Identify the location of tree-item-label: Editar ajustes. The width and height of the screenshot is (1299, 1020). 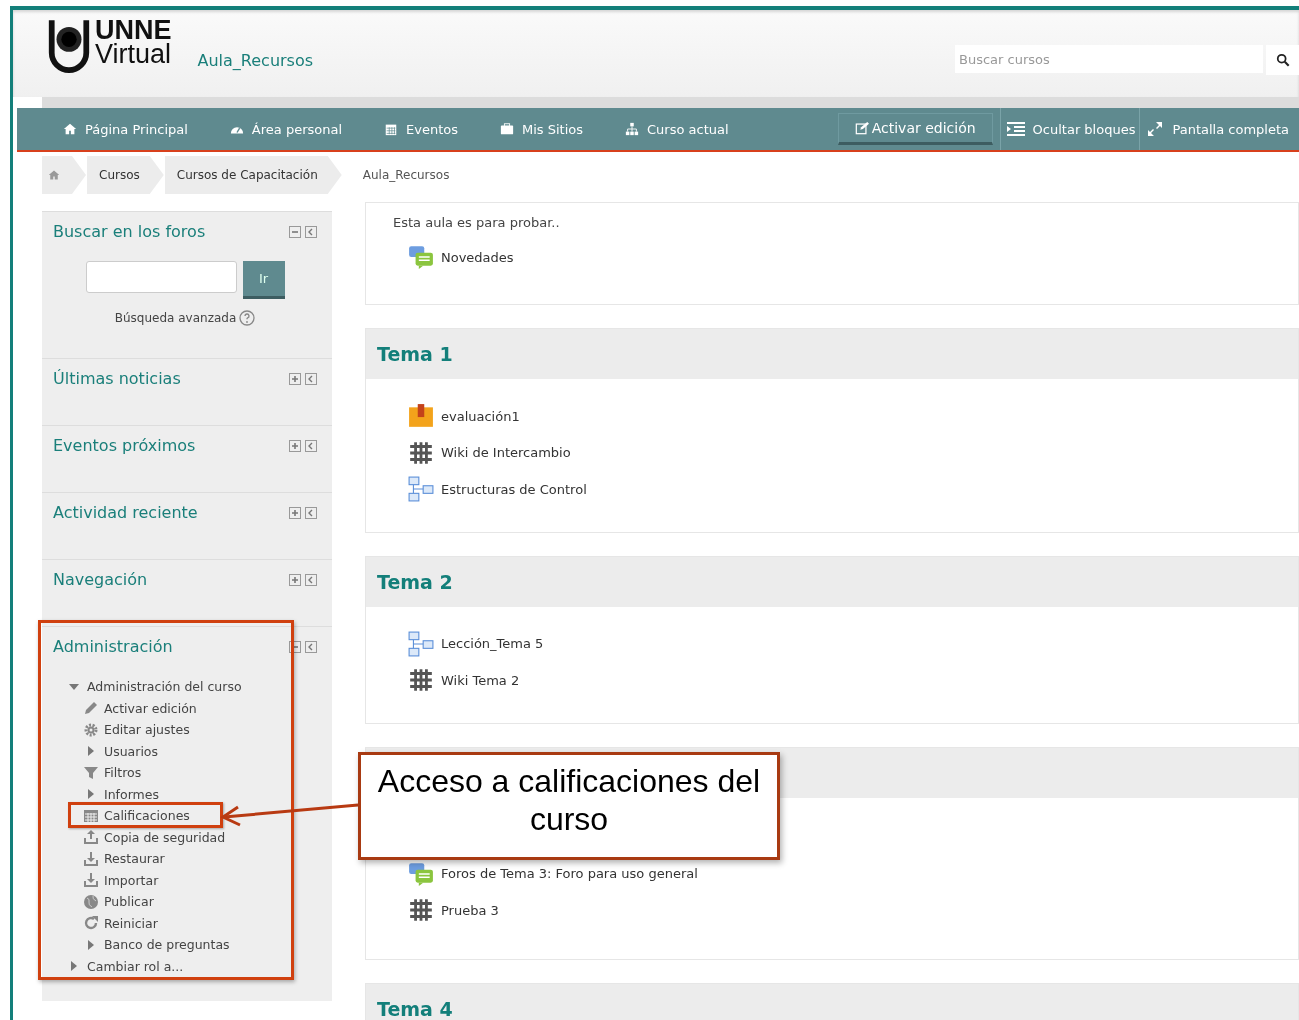
(147, 729).